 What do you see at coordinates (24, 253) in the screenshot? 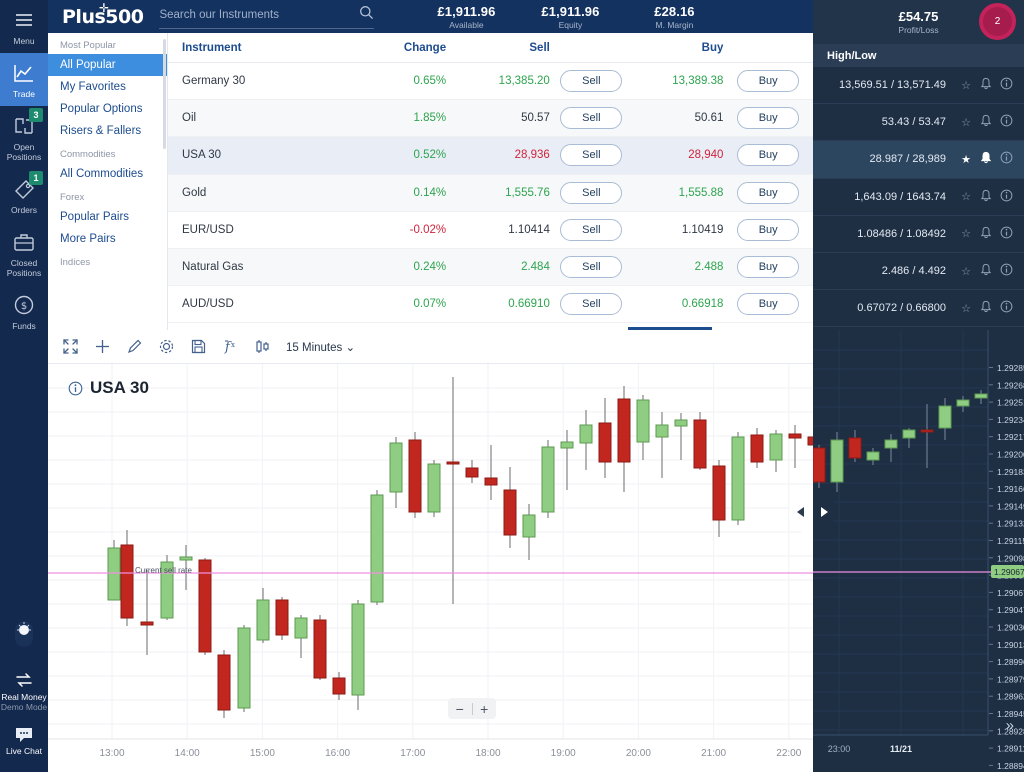
I see `rail-item-closed-positions: Closed Positions` at bounding box center [24, 253].